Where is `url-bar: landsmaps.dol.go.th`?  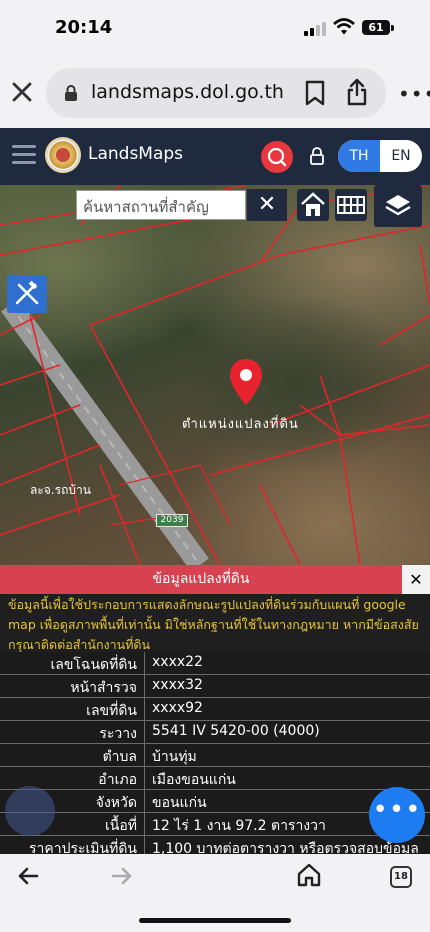 url-bar: landsmaps.dol.go.th is located at coordinates (216, 93).